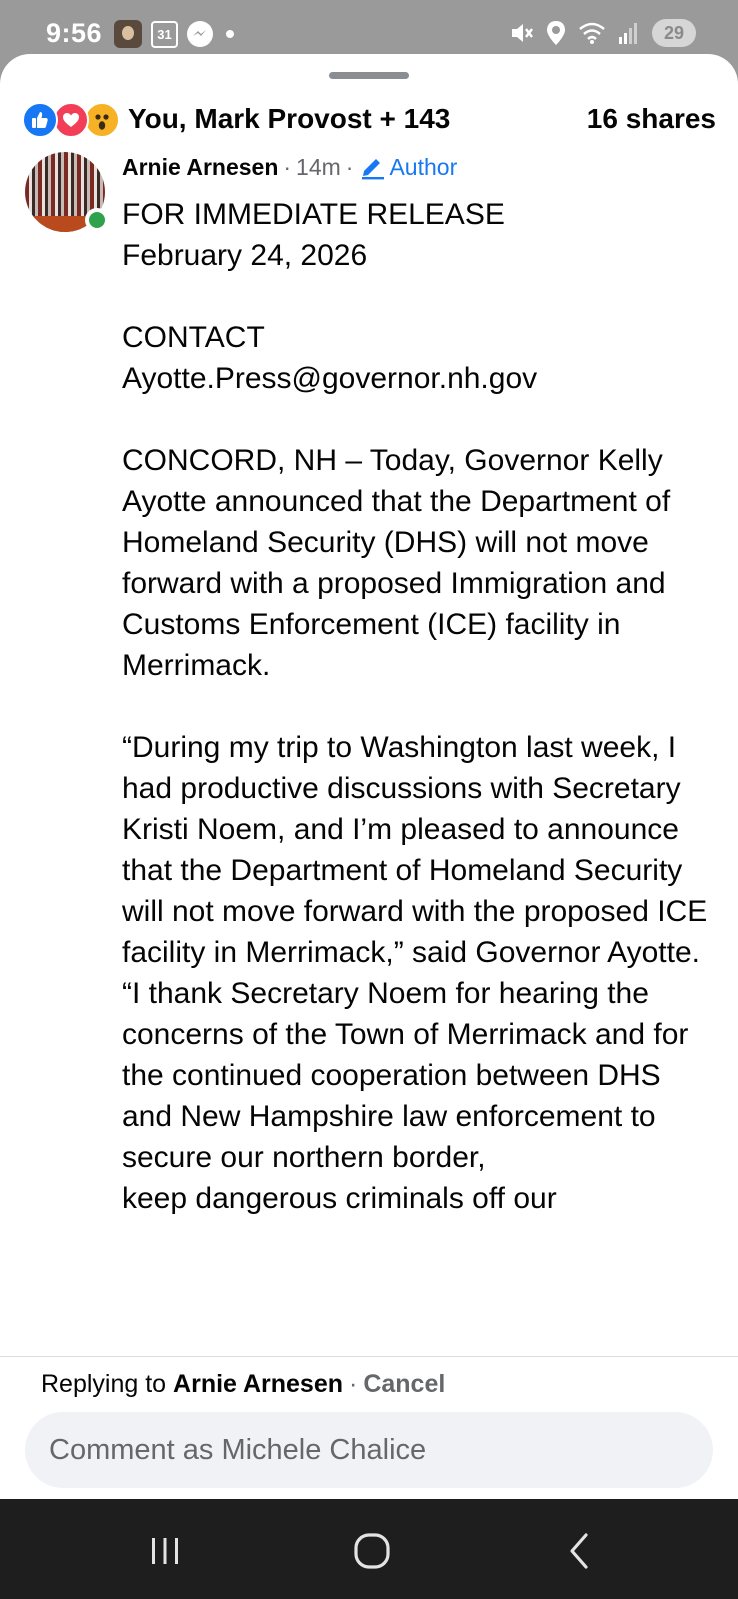 The image size is (738, 1599). What do you see at coordinates (674, 33) in the screenshot?
I see `battery-icon: 29` at bounding box center [674, 33].